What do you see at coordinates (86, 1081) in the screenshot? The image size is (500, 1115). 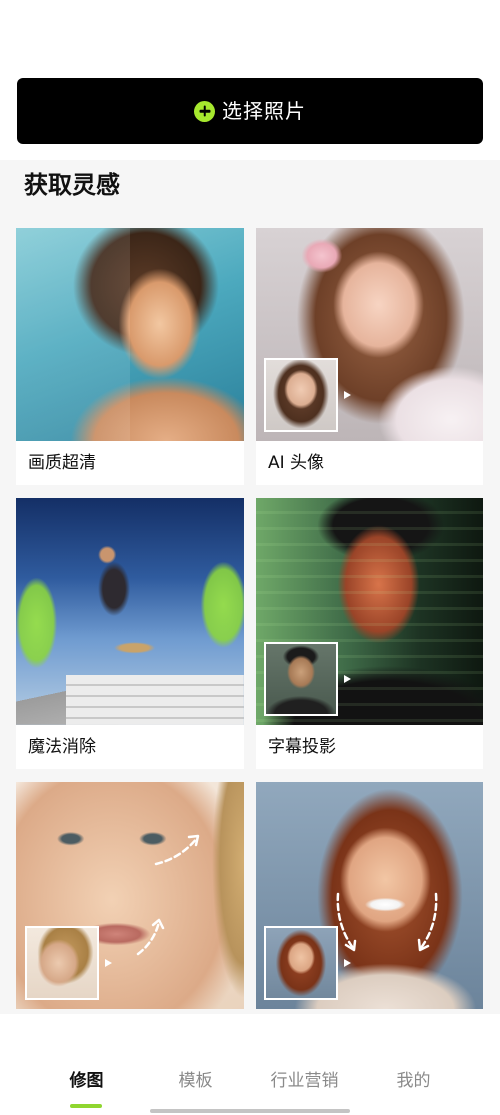 I see `tab-edit-photo: 修图` at bounding box center [86, 1081].